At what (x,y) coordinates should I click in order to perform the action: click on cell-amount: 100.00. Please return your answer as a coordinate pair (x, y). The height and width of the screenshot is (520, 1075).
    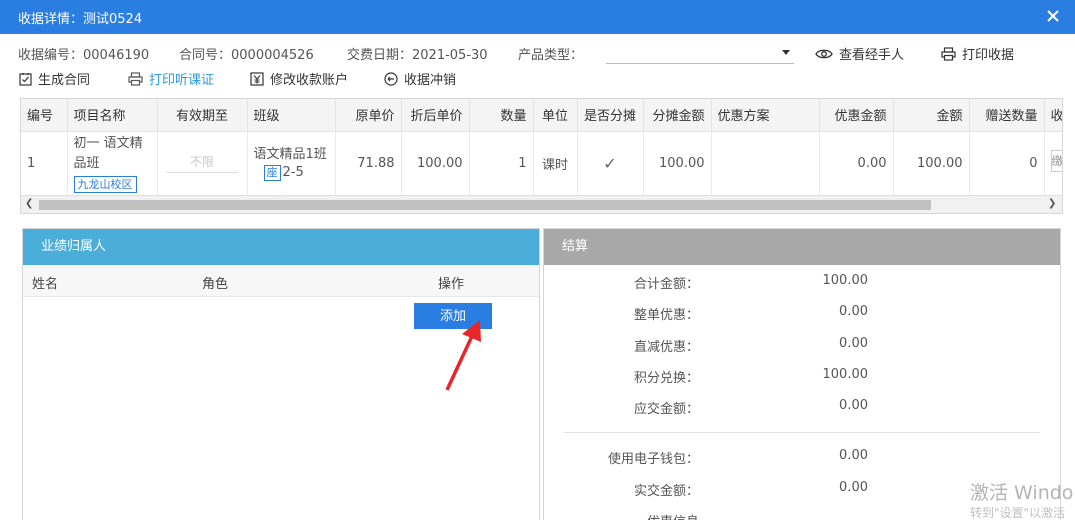
    Looking at the image, I should click on (931, 163).